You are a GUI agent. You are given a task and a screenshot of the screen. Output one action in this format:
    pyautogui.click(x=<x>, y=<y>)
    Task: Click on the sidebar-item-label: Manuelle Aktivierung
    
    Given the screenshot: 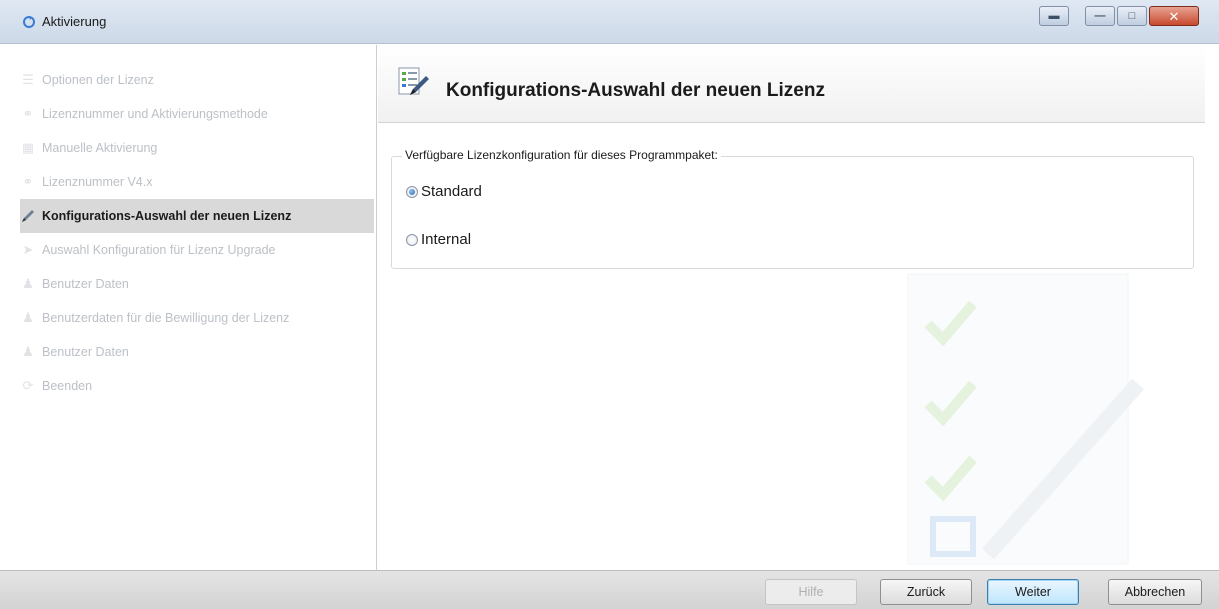 What is the action you would take?
    pyautogui.click(x=100, y=148)
    